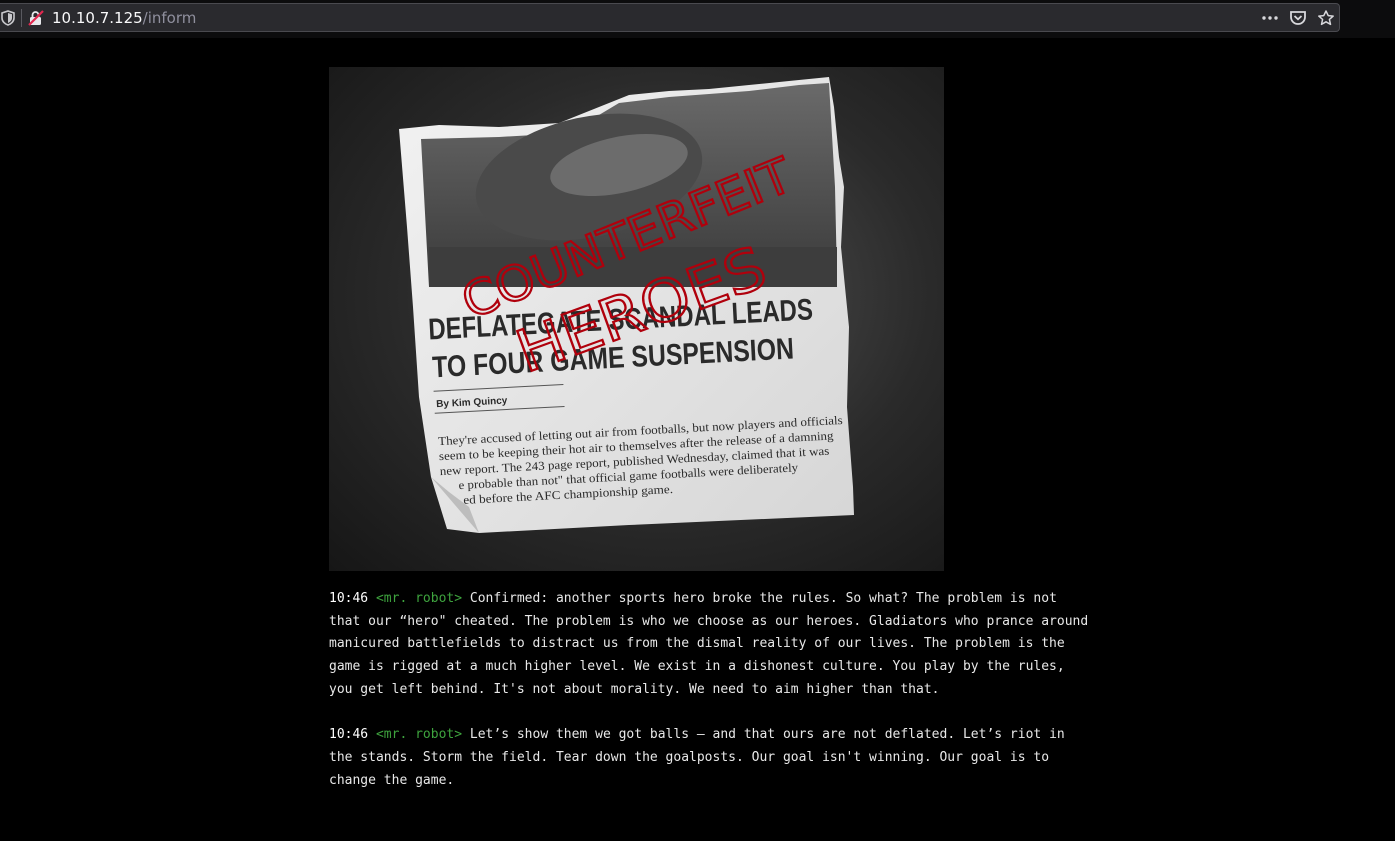  I want to click on shield-icon, so click(8, 18).